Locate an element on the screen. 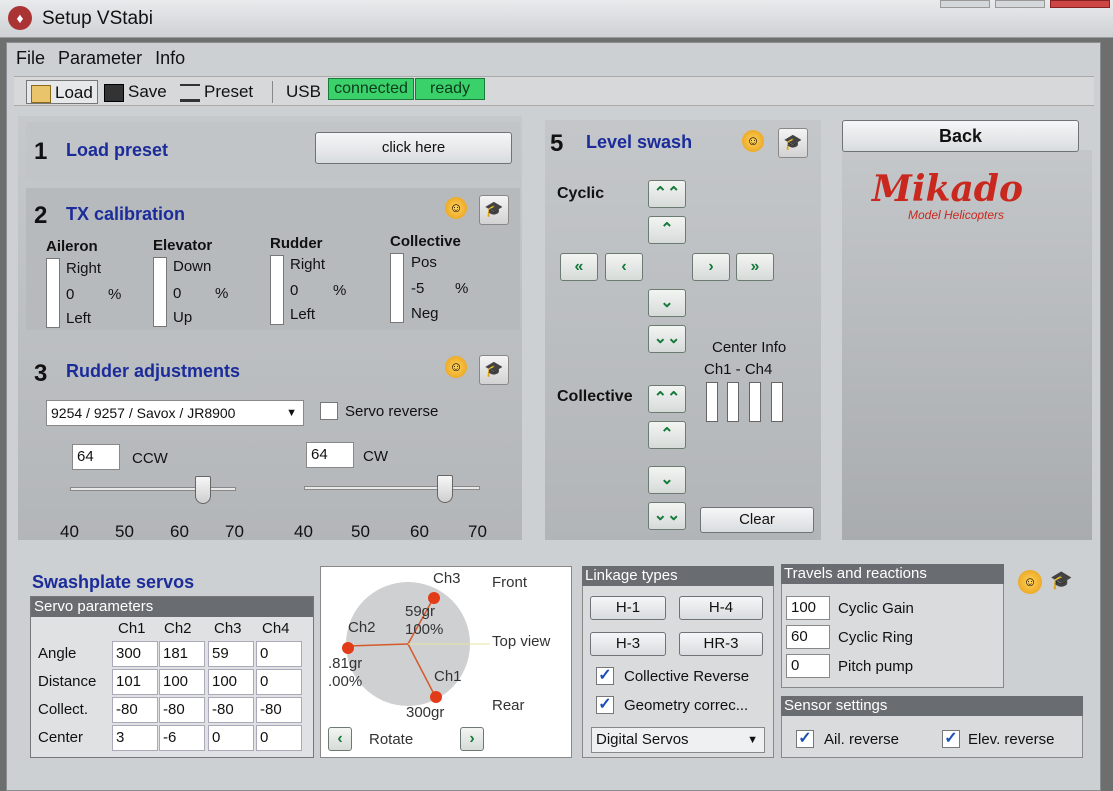 Image resolution: width=1113 pixels, height=791 pixels. front-label: Front is located at coordinates (510, 582).